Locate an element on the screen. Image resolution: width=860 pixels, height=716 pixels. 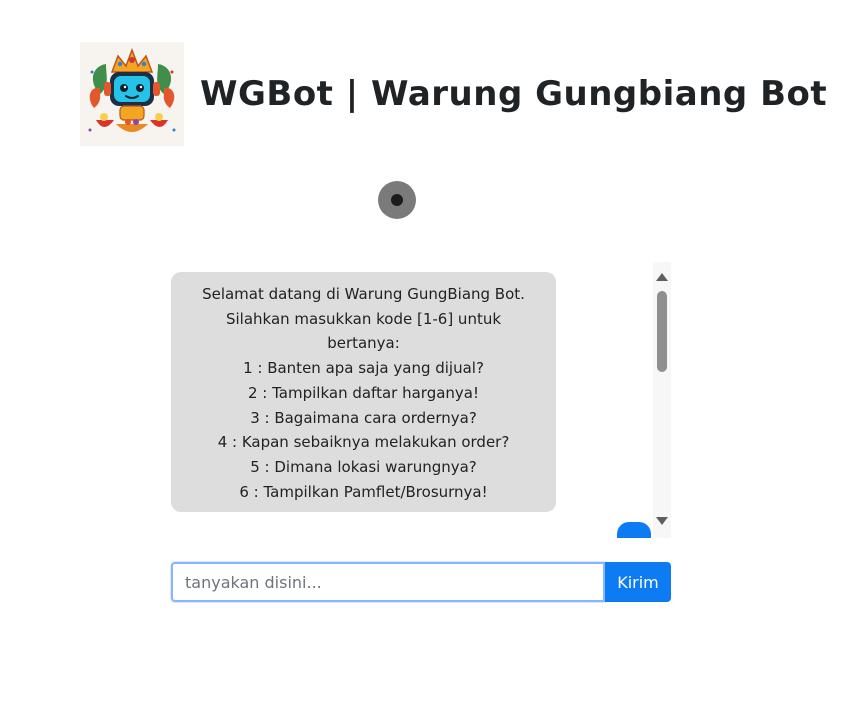
chat-input is located at coordinates (388, 582).